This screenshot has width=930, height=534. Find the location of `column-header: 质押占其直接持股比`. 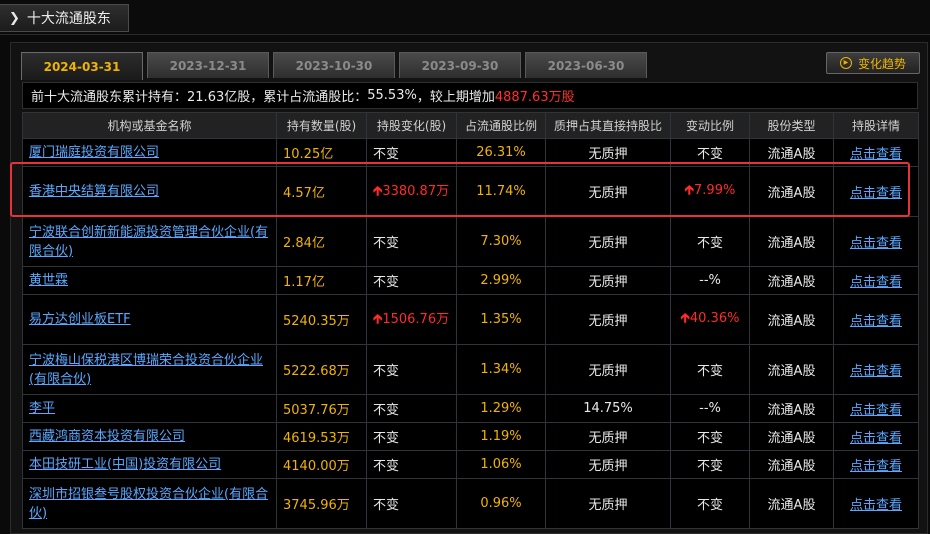

column-header: 质押占其直接持股比 is located at coordinates (608, 125).